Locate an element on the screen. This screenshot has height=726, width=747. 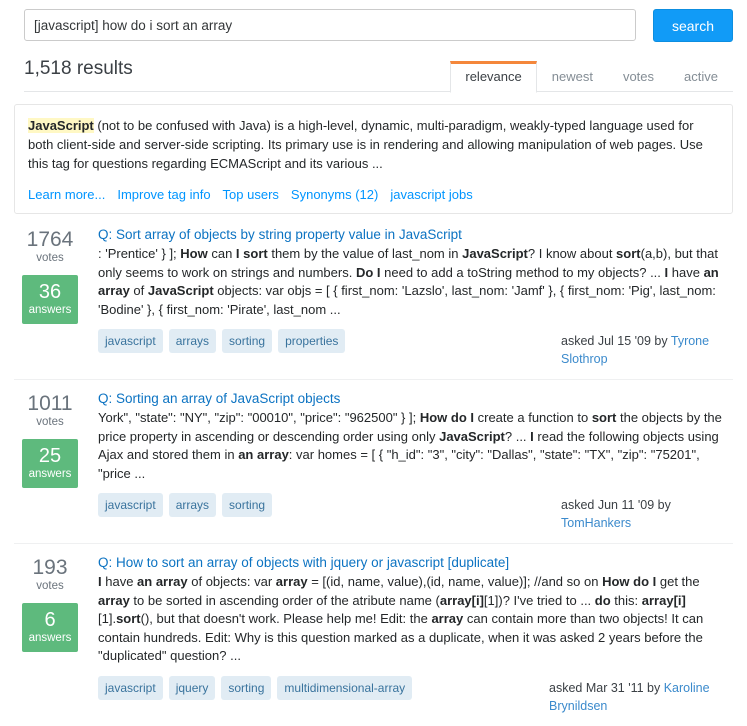
link-improve-tag-info: Improve tag info is located at coordinates (163, 194).